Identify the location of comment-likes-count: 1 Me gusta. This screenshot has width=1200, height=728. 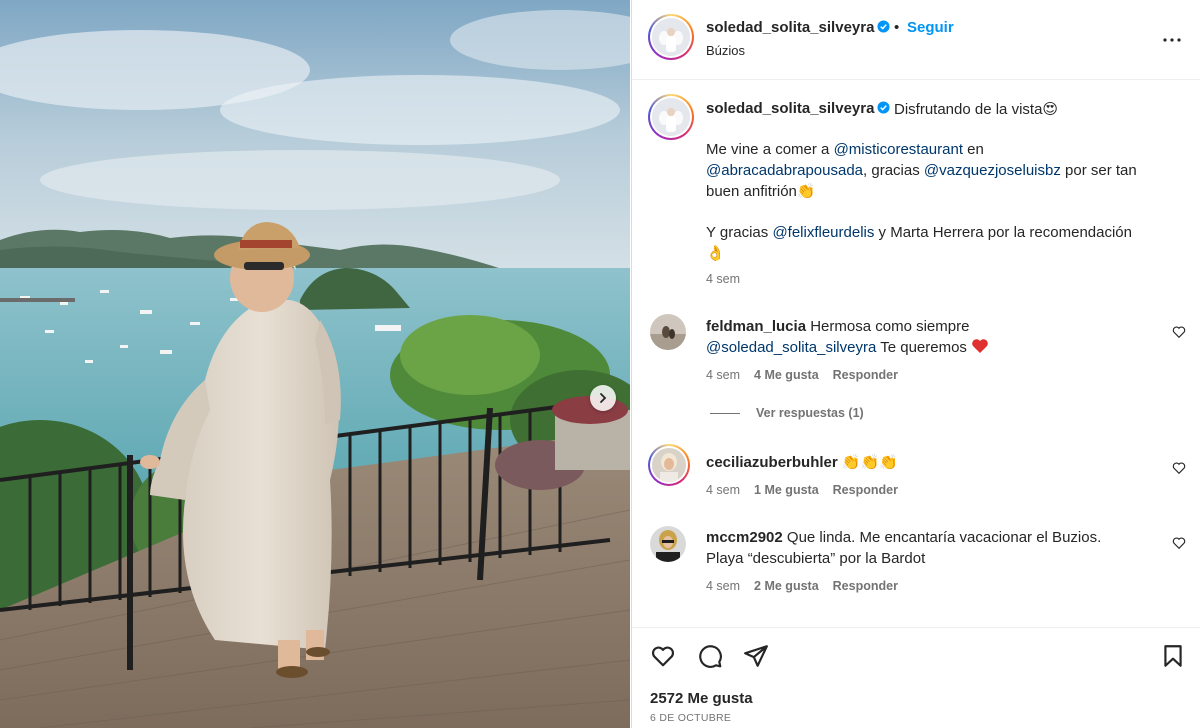
(786, 490).